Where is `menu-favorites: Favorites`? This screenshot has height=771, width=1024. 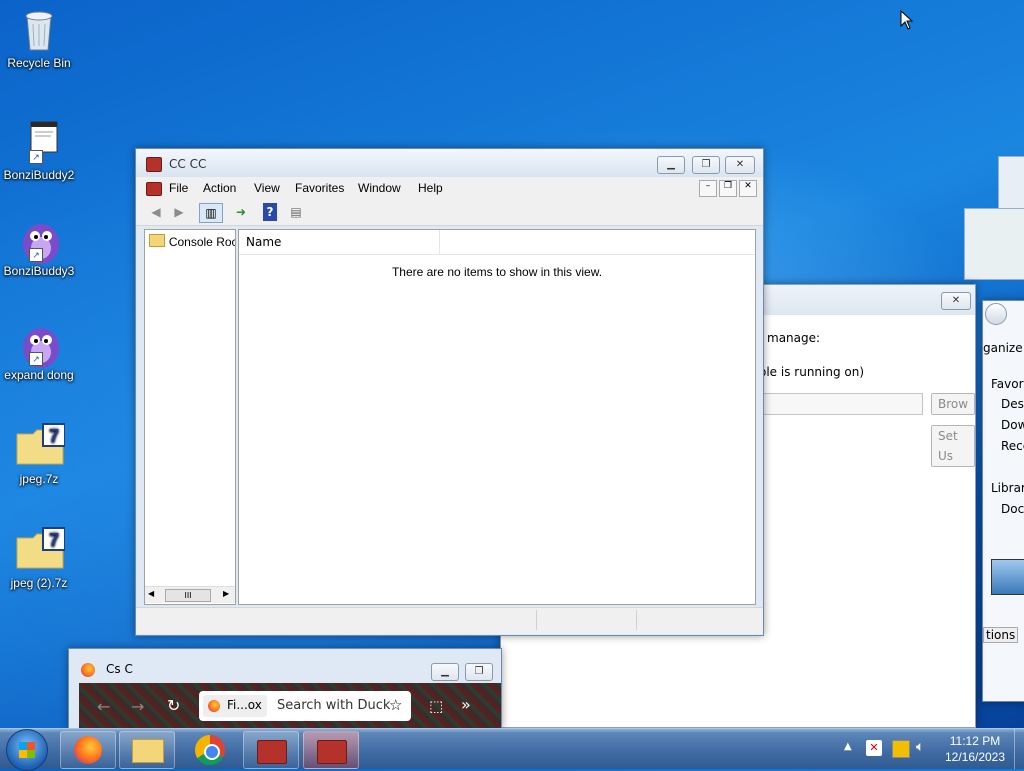
menu-favorites: Favorites is located at coordinates (319, 188).